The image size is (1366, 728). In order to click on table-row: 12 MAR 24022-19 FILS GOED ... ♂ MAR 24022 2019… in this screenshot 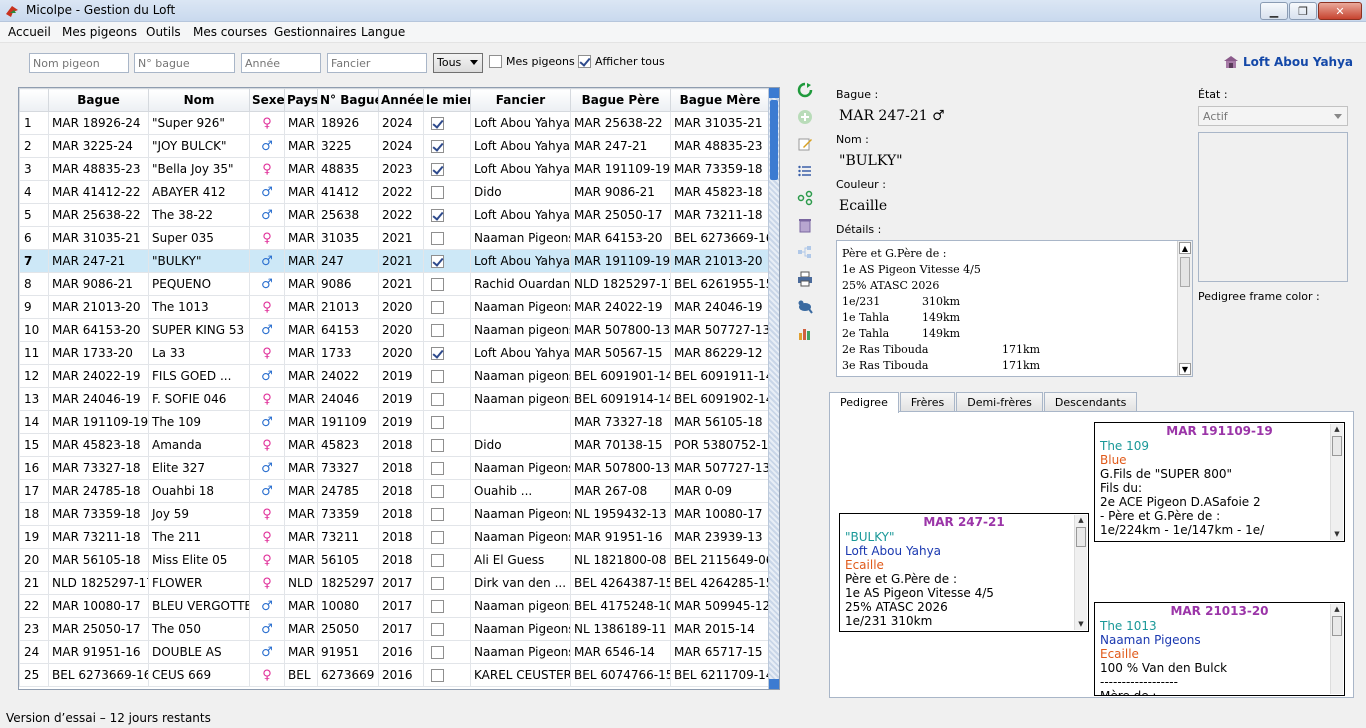, I will do `click(394, 376)`.